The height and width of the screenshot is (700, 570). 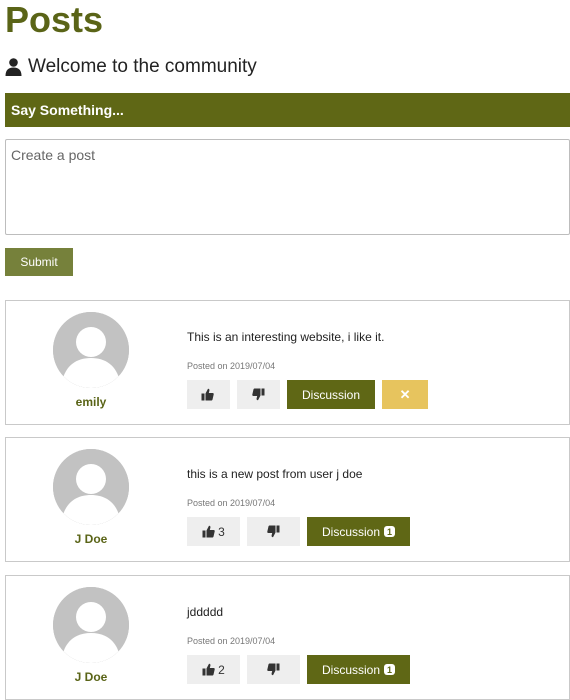 What do you see at coordinates (221, 531) in the screenshot?
I see `like-count: 3` at bounding box center [221, 531].